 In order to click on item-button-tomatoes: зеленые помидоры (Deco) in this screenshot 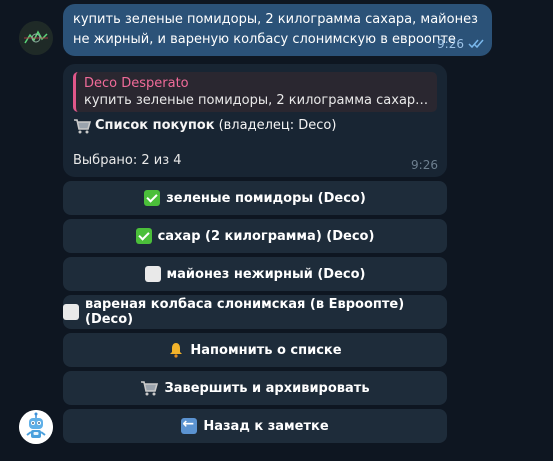, I will do `click(255, 198)`.